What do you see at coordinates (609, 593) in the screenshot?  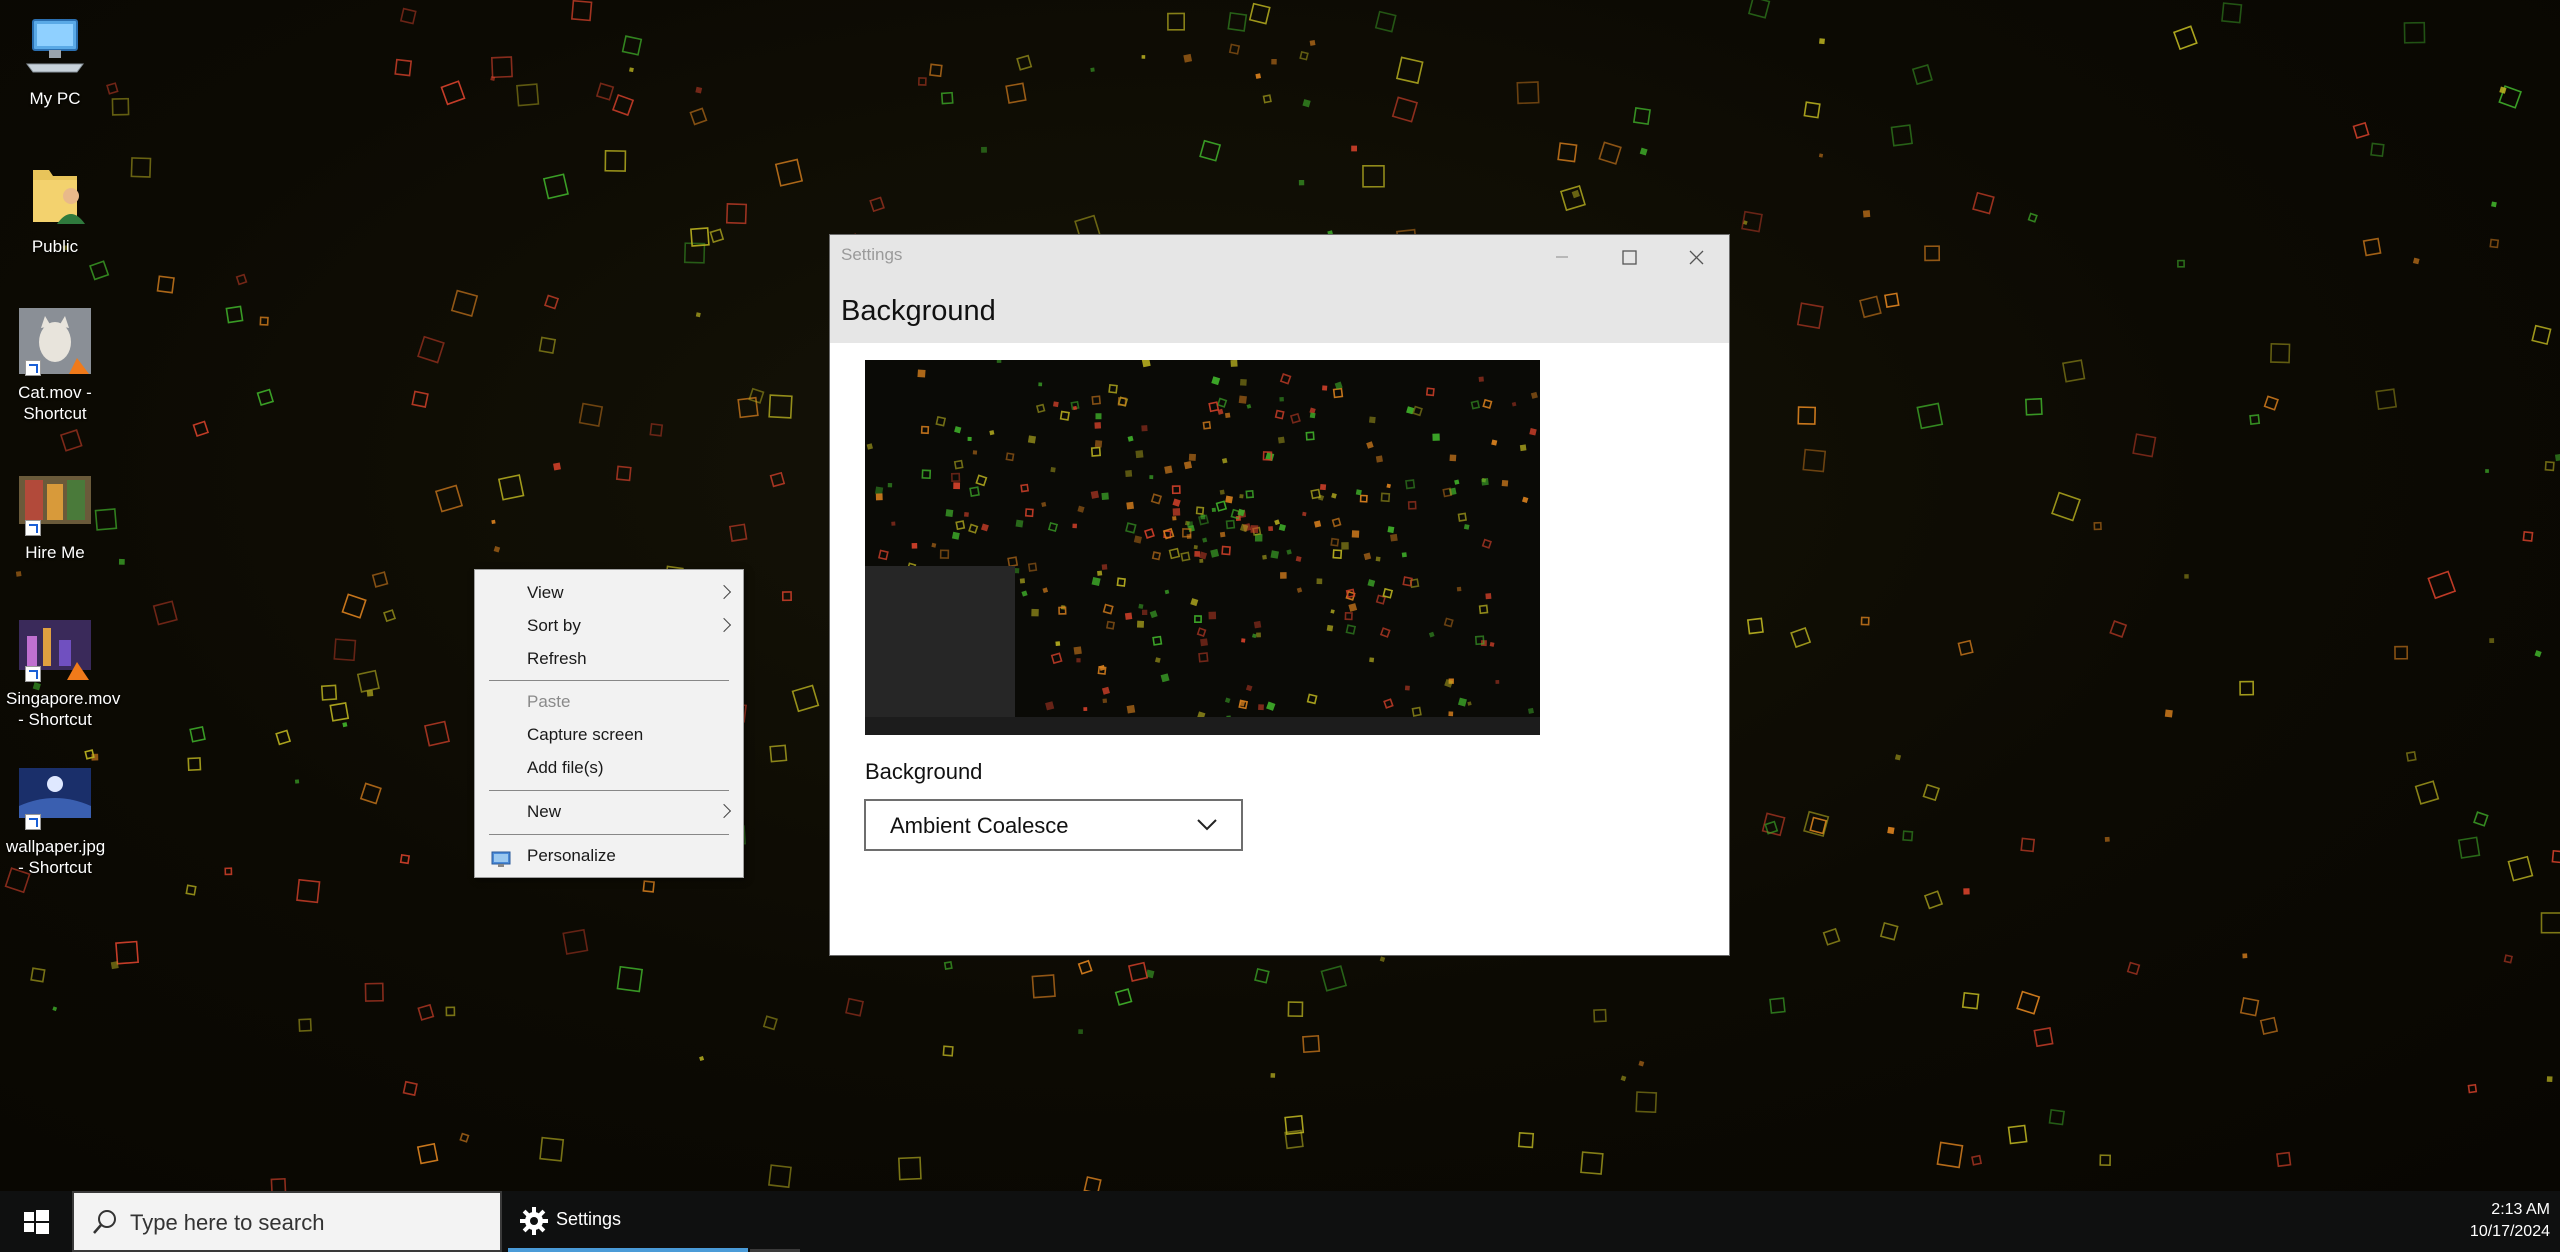 I see `menu-item-view: View` at bounding box center [609, 593].